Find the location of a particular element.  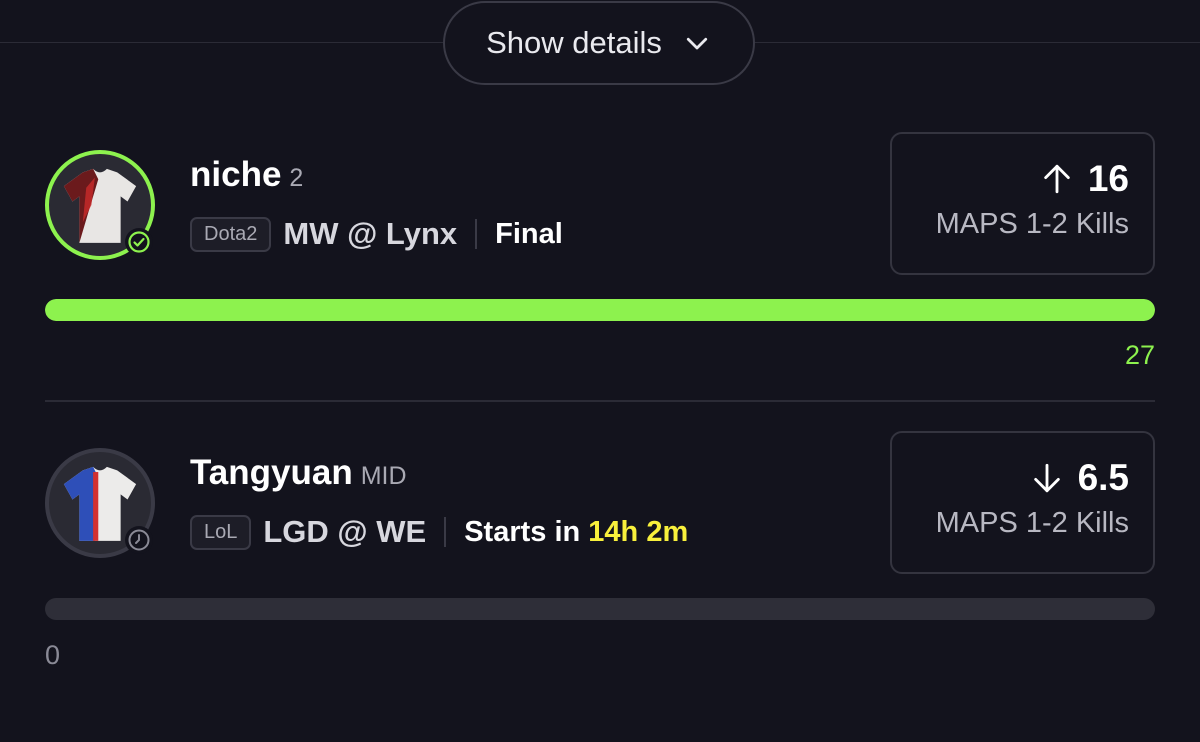

progress-fill is located at coordinates (600, 310).